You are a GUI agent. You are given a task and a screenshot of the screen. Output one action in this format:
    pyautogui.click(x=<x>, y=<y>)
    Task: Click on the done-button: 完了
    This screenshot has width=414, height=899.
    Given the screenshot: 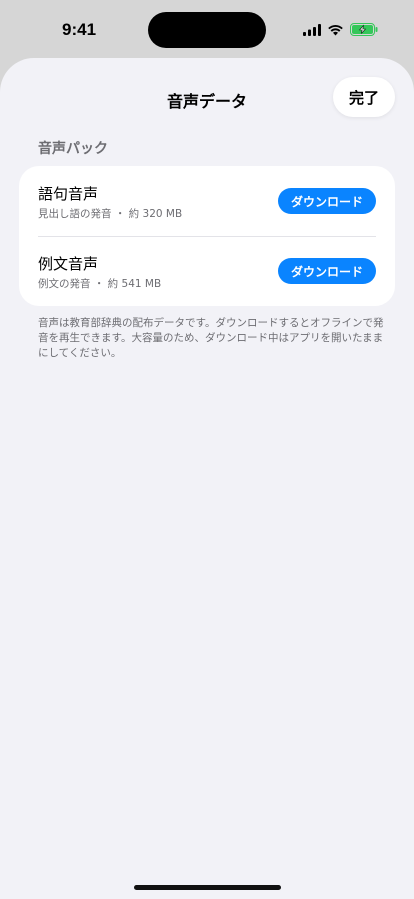 What is the action you would take?
    pyautogui.click(x=364, y=97)
    